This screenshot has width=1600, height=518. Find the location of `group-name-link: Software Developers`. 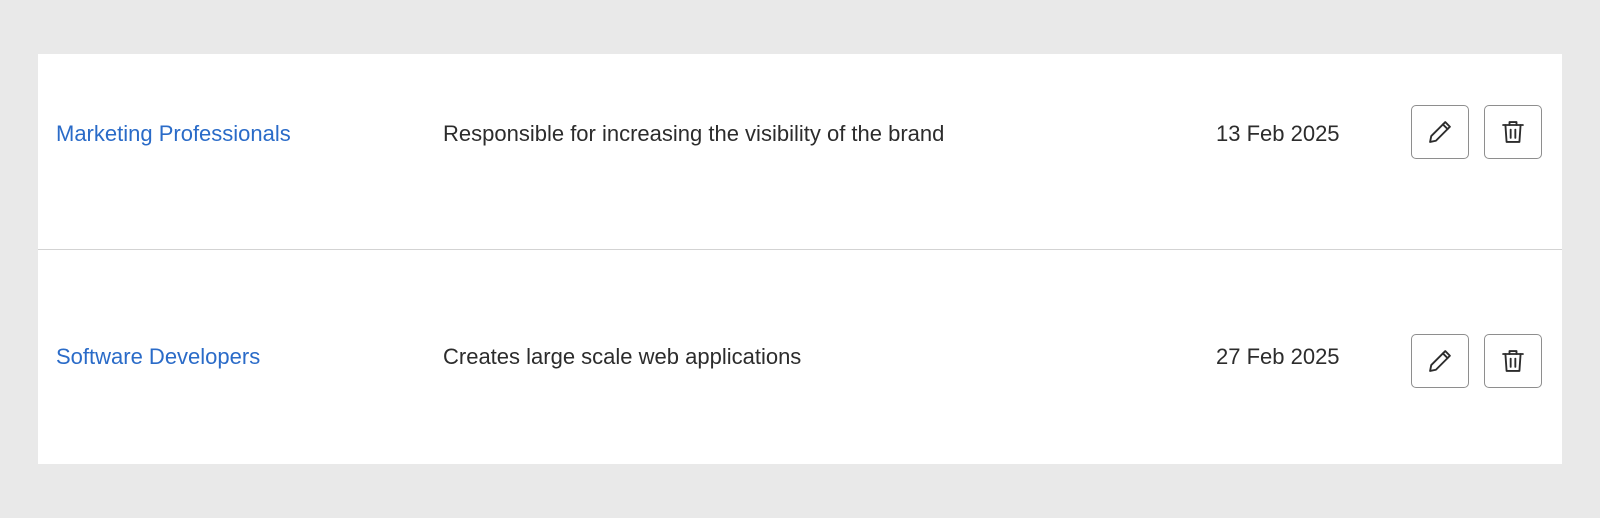

group-name-link: Software Developers is located at coordinates (158, 357).